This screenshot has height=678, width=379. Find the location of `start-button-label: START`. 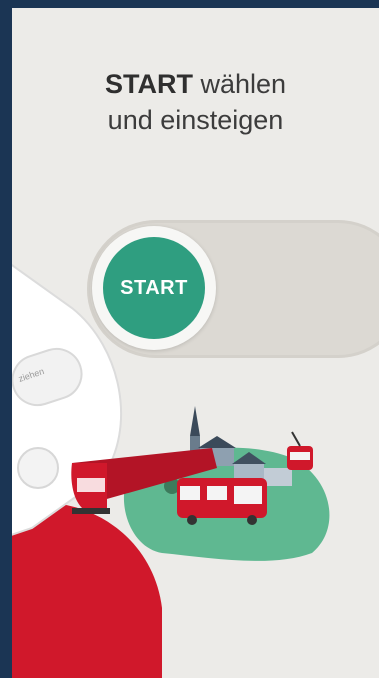

start-button-label: START is located at coordinates (154, 287).